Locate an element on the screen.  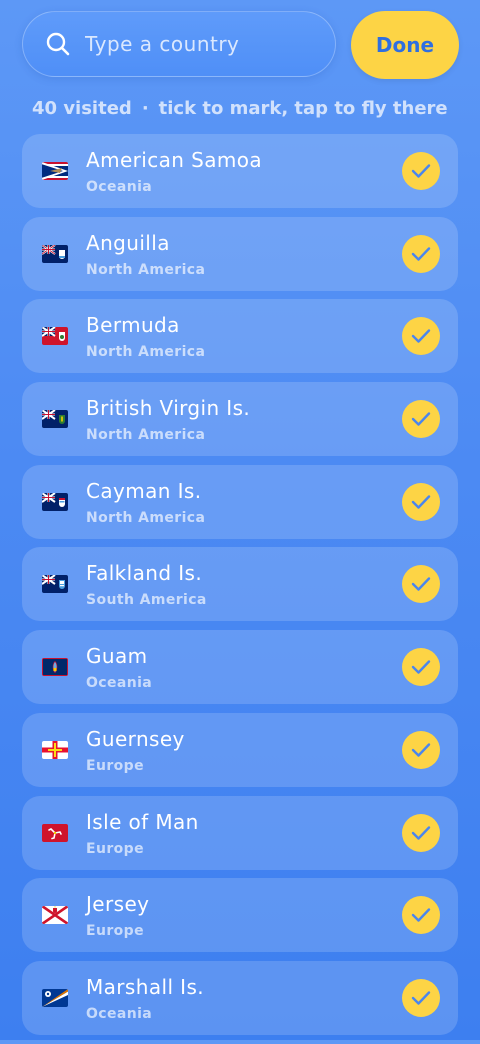
flag-guernsey-icon is located at coordinates (55, 749).